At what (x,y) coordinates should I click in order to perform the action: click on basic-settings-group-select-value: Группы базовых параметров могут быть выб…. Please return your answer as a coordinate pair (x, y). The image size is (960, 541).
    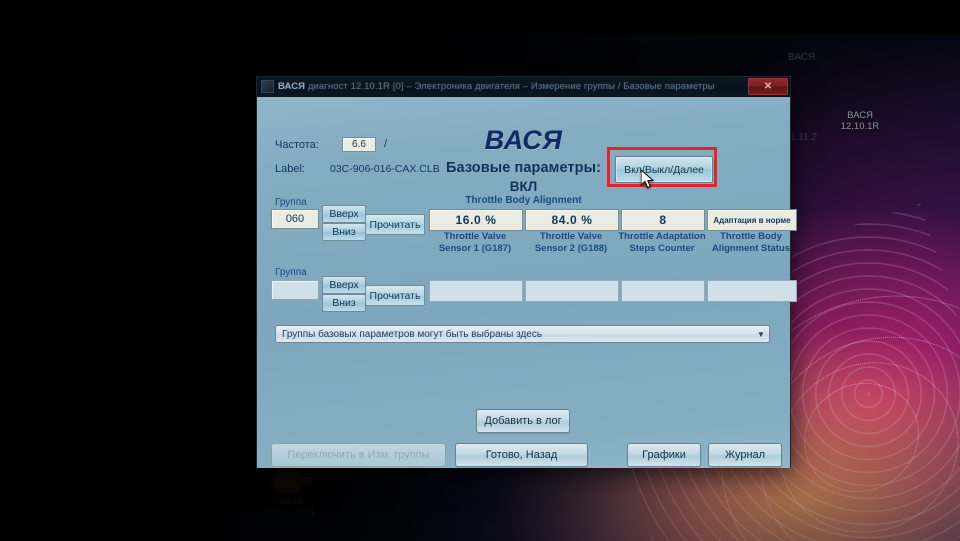
    Looking at the image, I should click on (412, 334).